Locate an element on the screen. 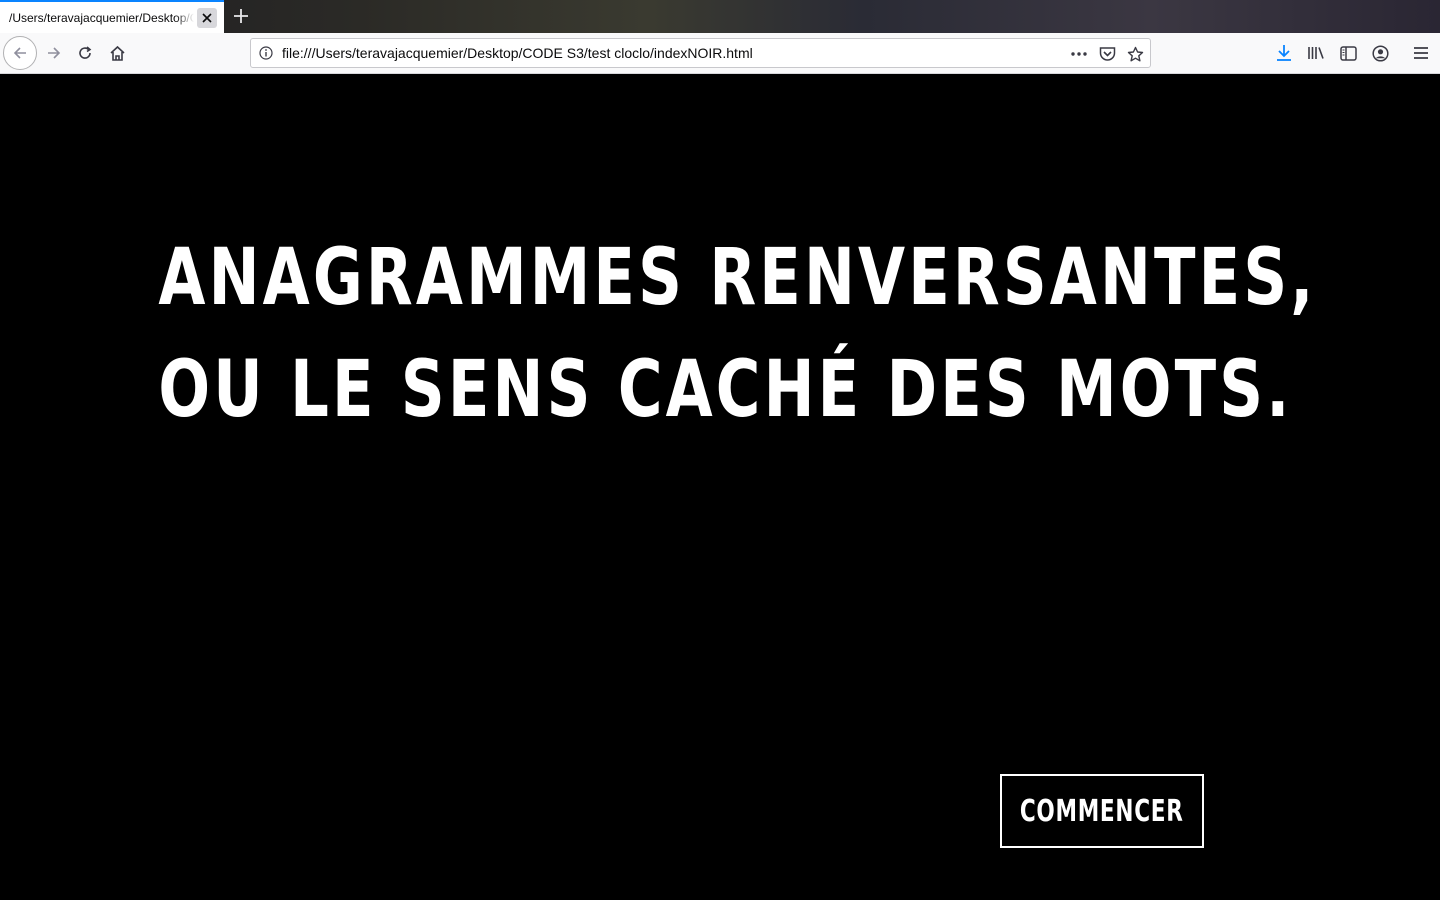 This screenshot has width=1440, height=900. reload-icon is located at coordinates (85, 52).